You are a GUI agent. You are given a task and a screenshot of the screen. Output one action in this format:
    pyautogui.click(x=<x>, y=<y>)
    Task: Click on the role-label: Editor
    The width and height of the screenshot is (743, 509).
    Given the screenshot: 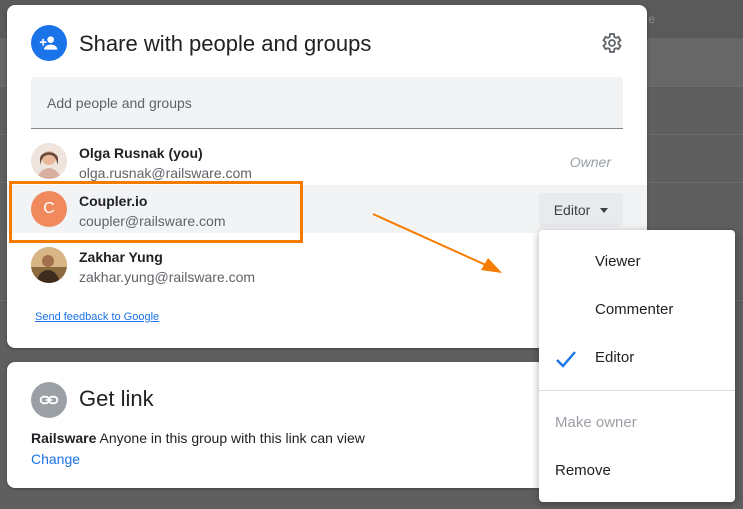 What is the action you would take?
    pyautogui.click(x=572, y=210)
    